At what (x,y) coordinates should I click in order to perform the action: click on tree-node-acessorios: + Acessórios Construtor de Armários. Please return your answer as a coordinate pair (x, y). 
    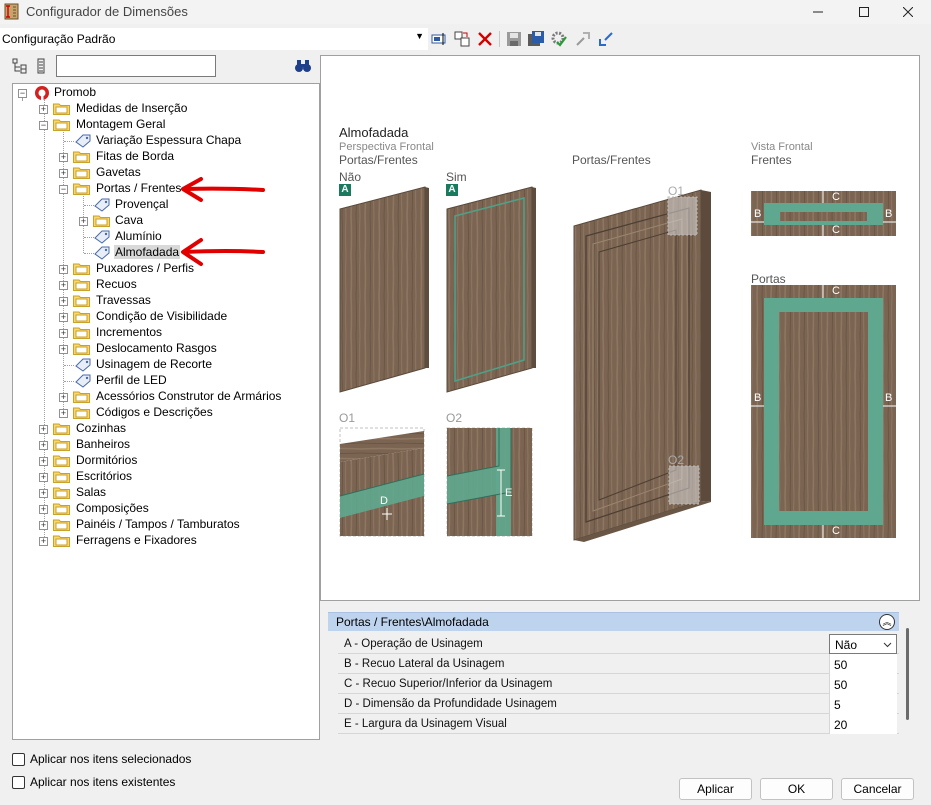
    Looking at the image, I should click on (163, 397).